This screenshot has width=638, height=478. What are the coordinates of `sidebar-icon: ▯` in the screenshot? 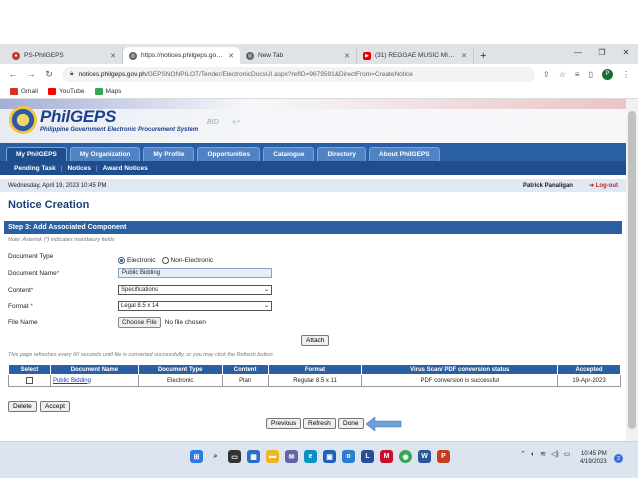 It's located at (591, 74).